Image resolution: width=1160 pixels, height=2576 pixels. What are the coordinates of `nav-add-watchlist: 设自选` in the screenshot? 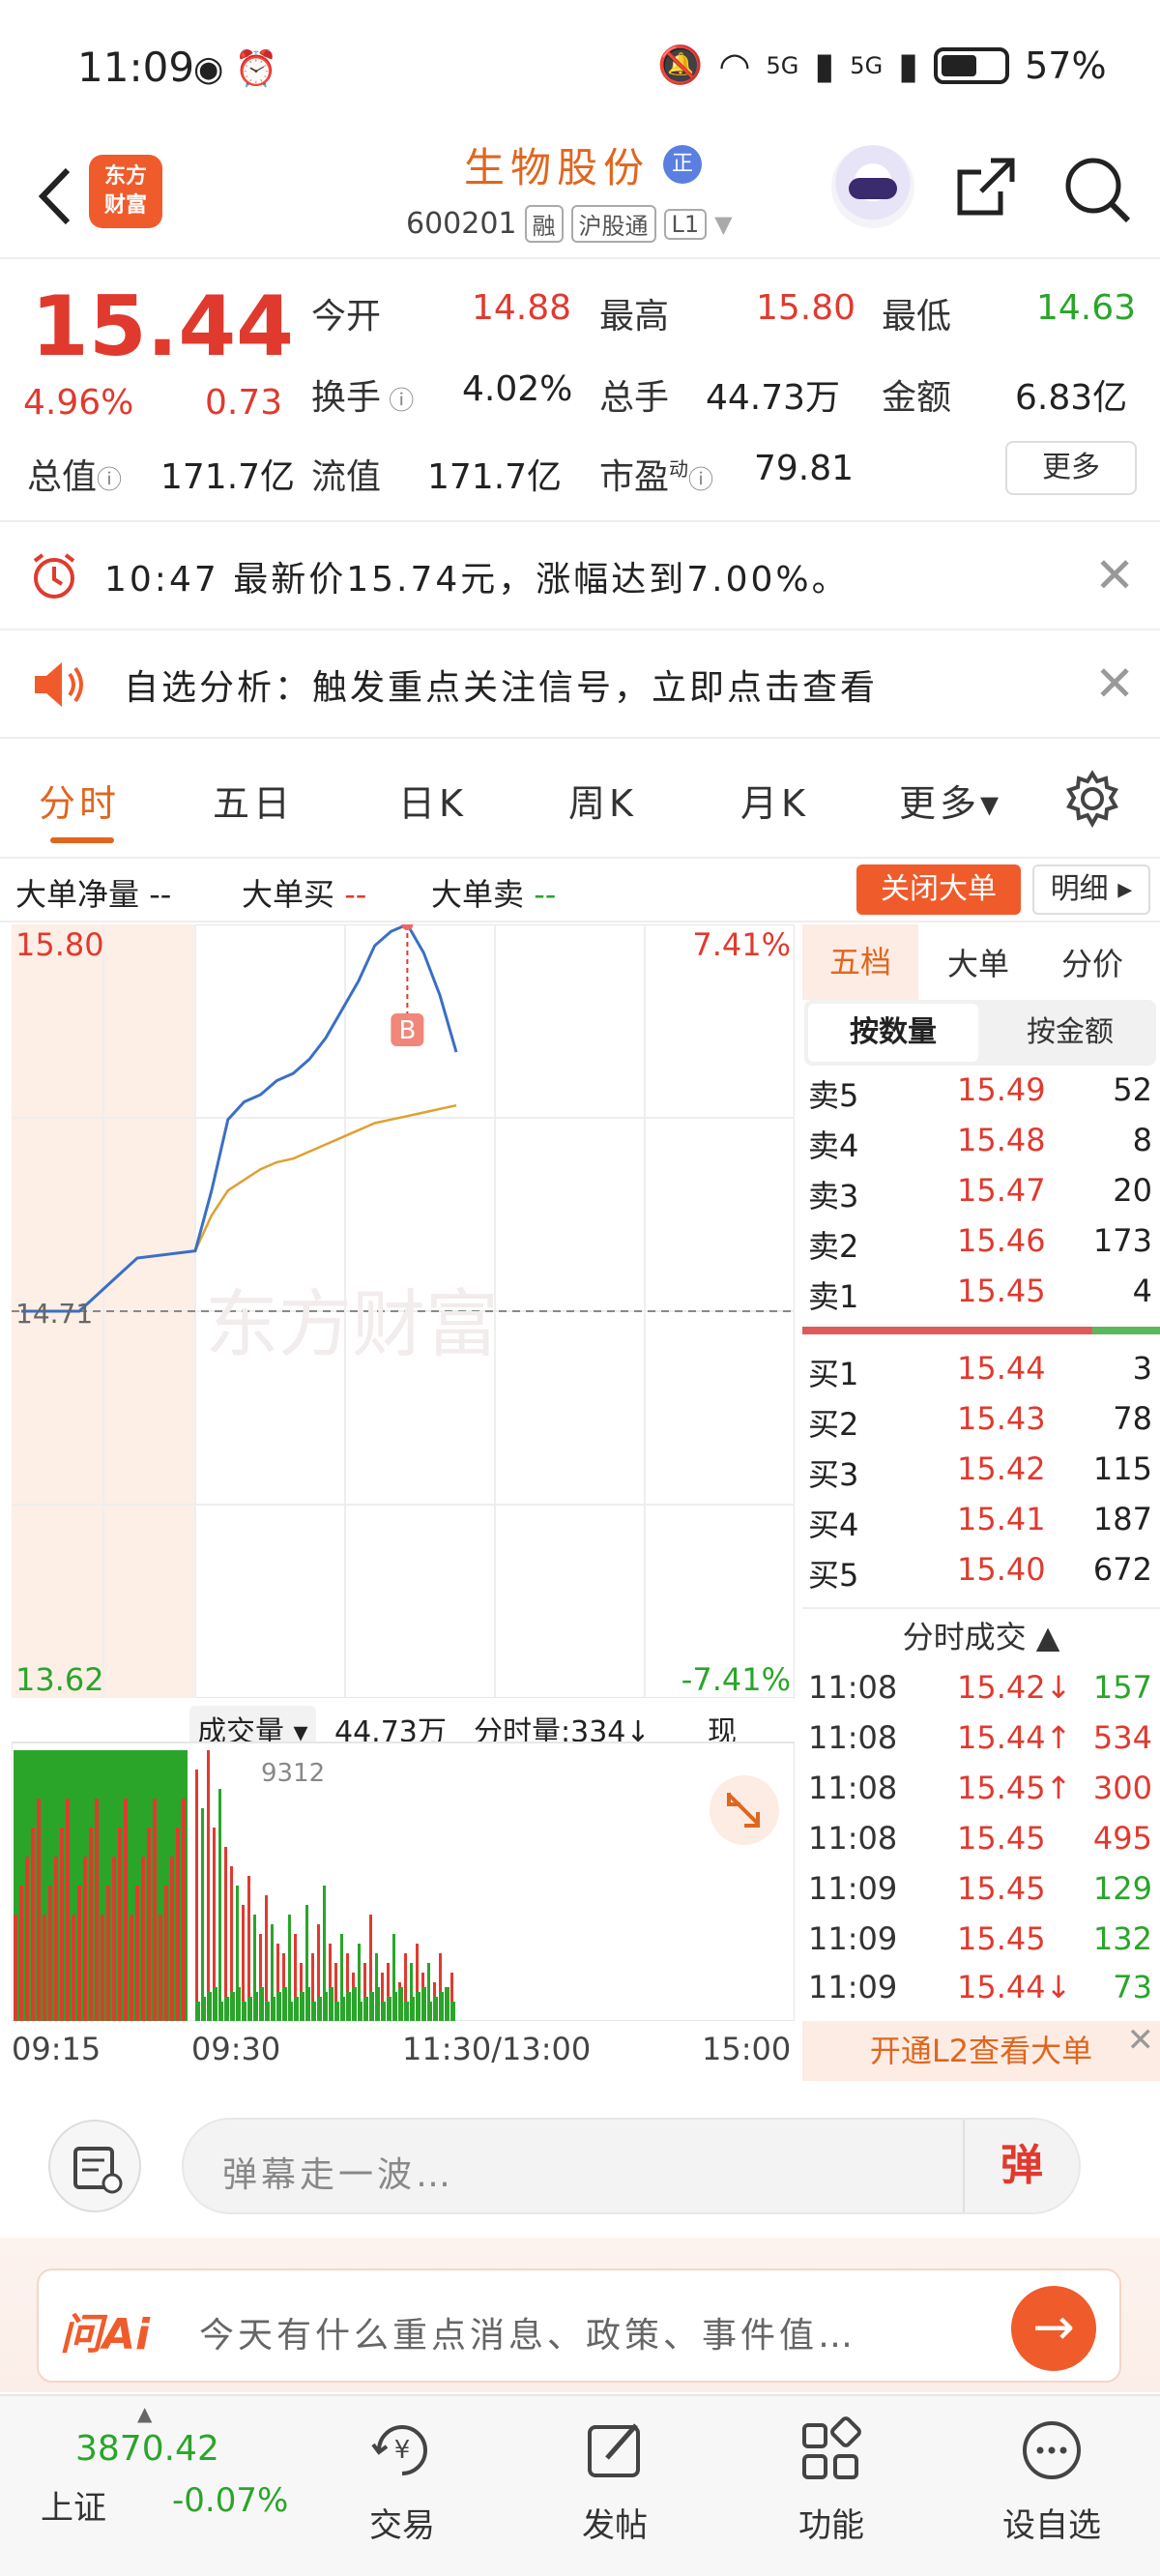 It's located at (1052, 2480).